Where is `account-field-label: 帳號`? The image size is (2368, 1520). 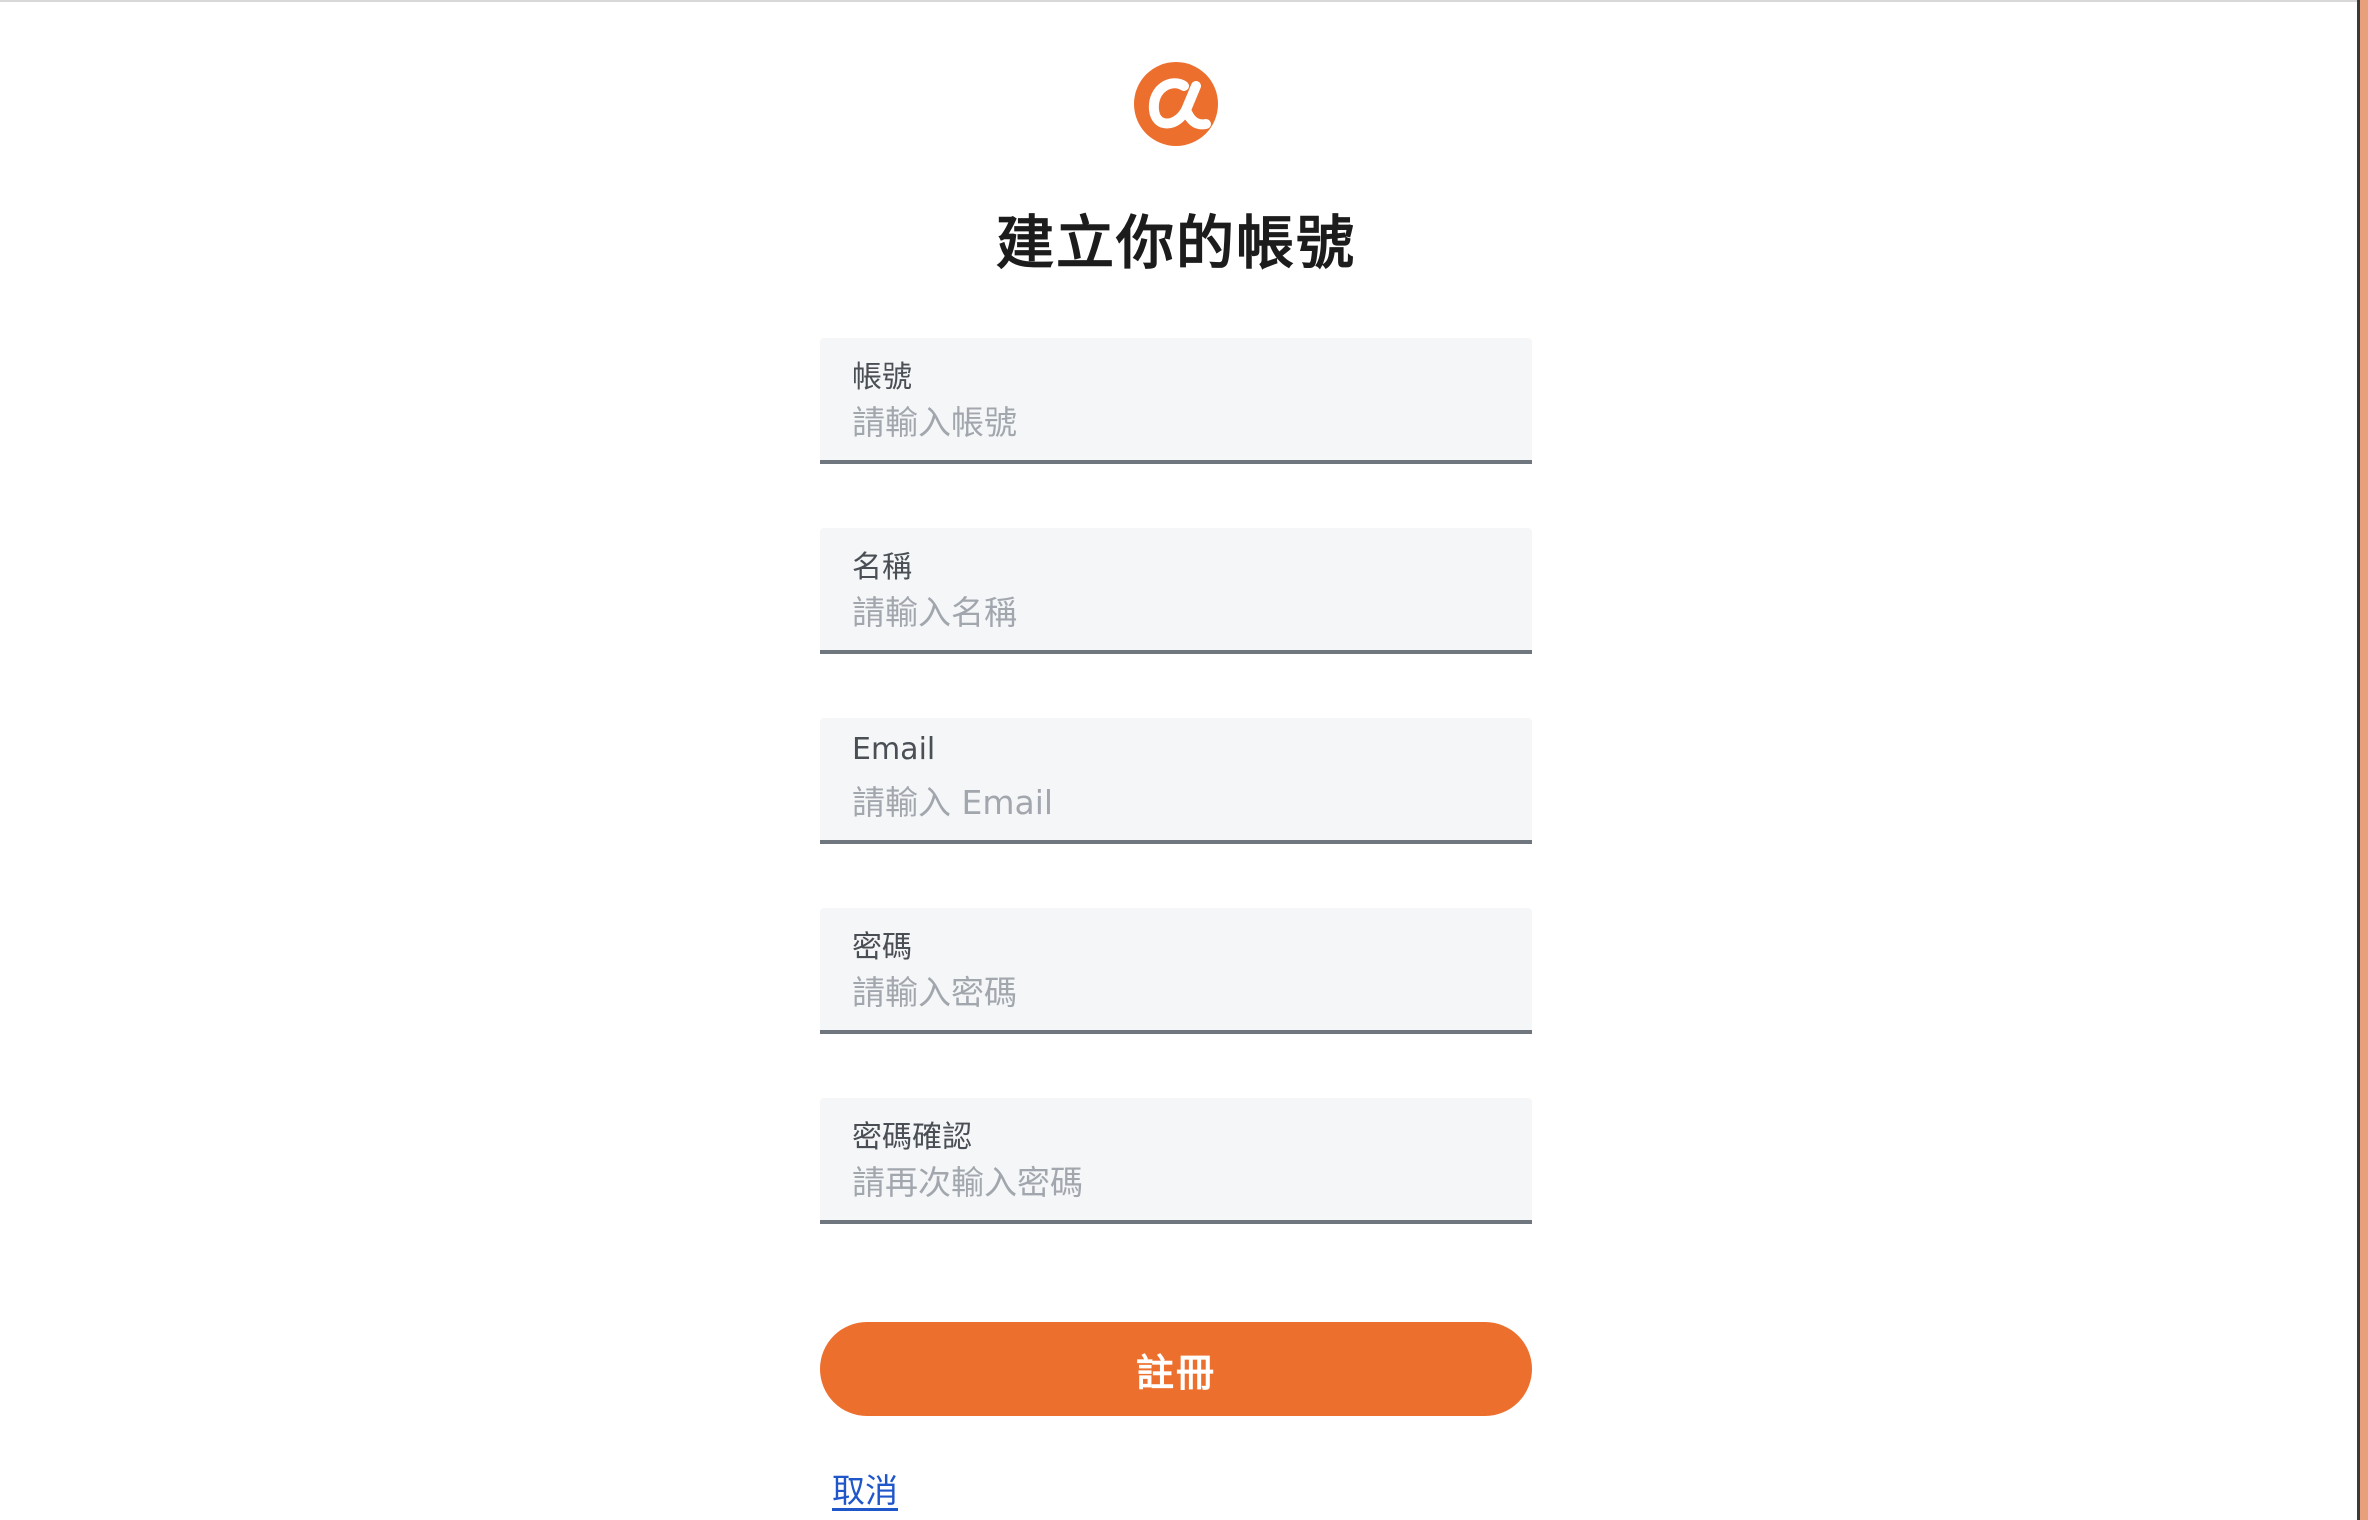 account-field-label: 帳號 is located at coordinates (882, 377).